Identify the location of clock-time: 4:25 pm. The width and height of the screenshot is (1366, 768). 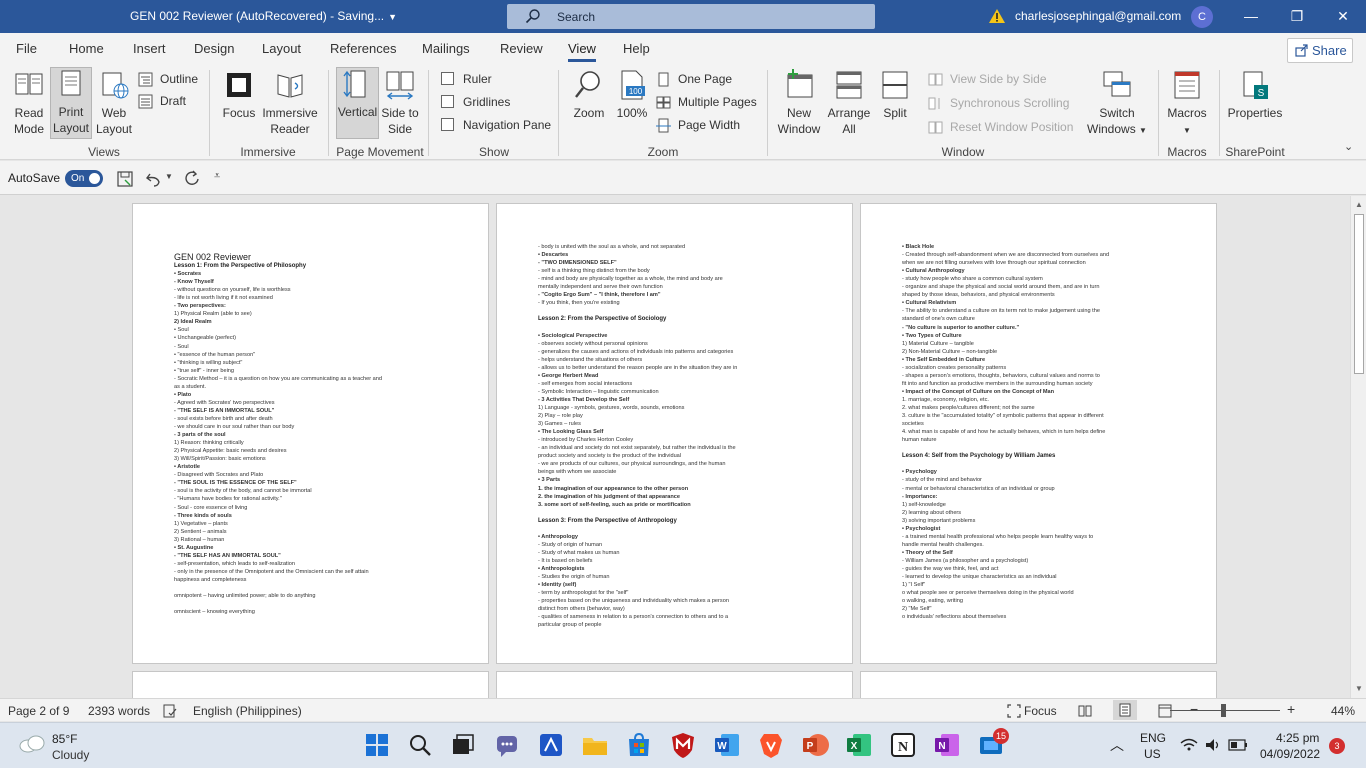
(1297, 738).